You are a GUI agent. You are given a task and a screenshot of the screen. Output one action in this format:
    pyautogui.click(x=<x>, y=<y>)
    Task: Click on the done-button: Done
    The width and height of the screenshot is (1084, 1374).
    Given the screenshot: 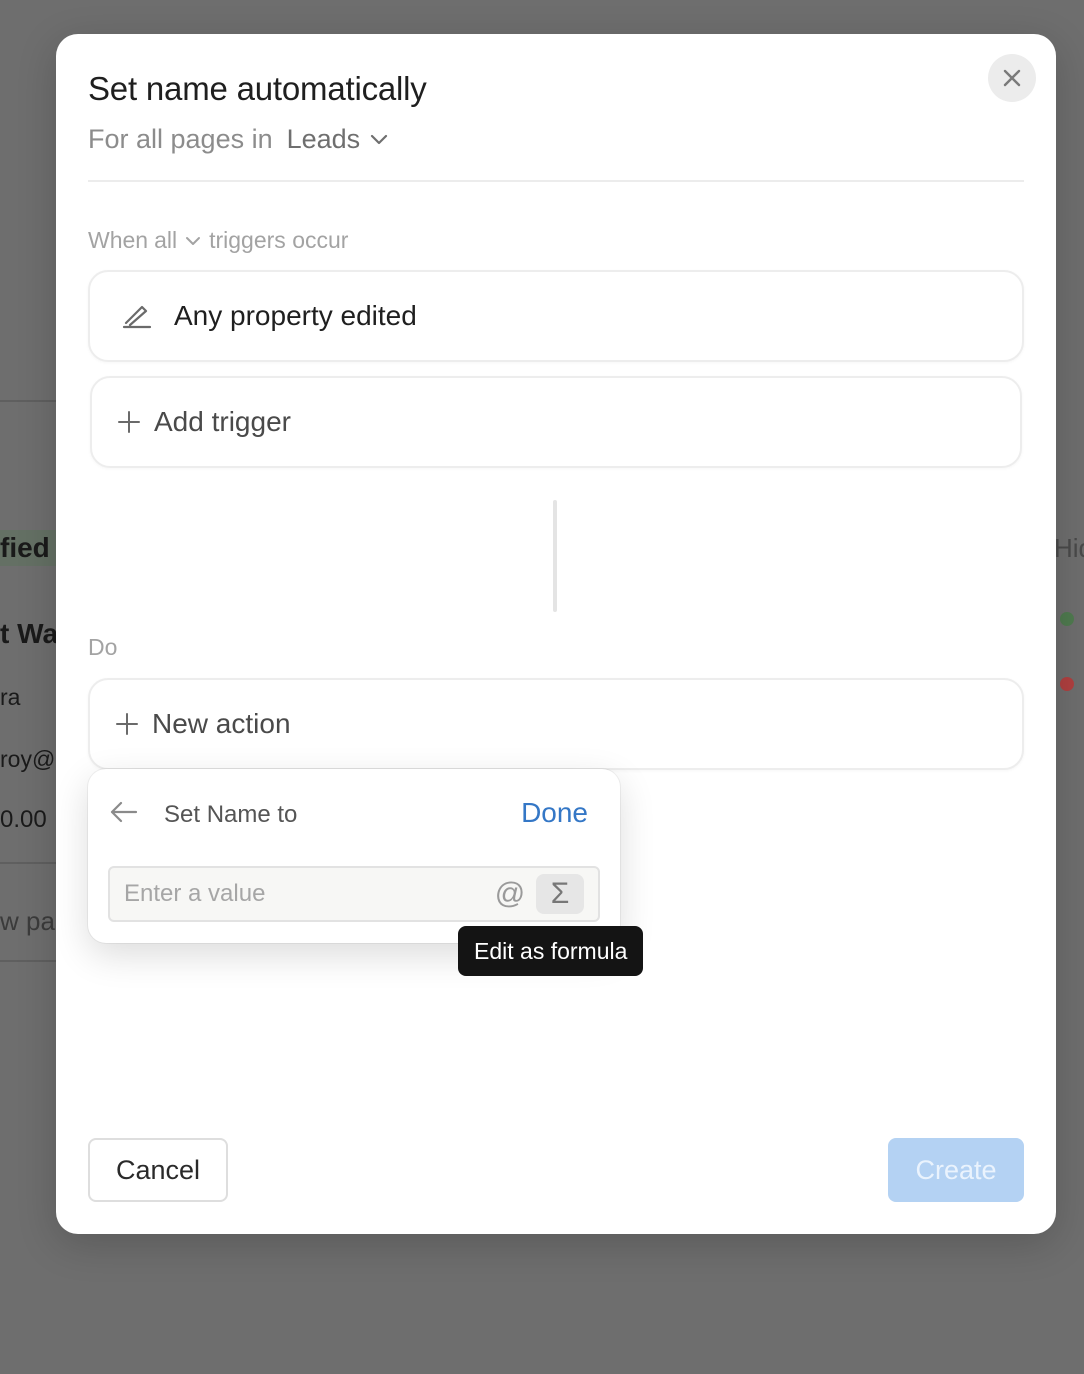 What is the action you would take?
    pyautogui.click(x=554, y=813)
    